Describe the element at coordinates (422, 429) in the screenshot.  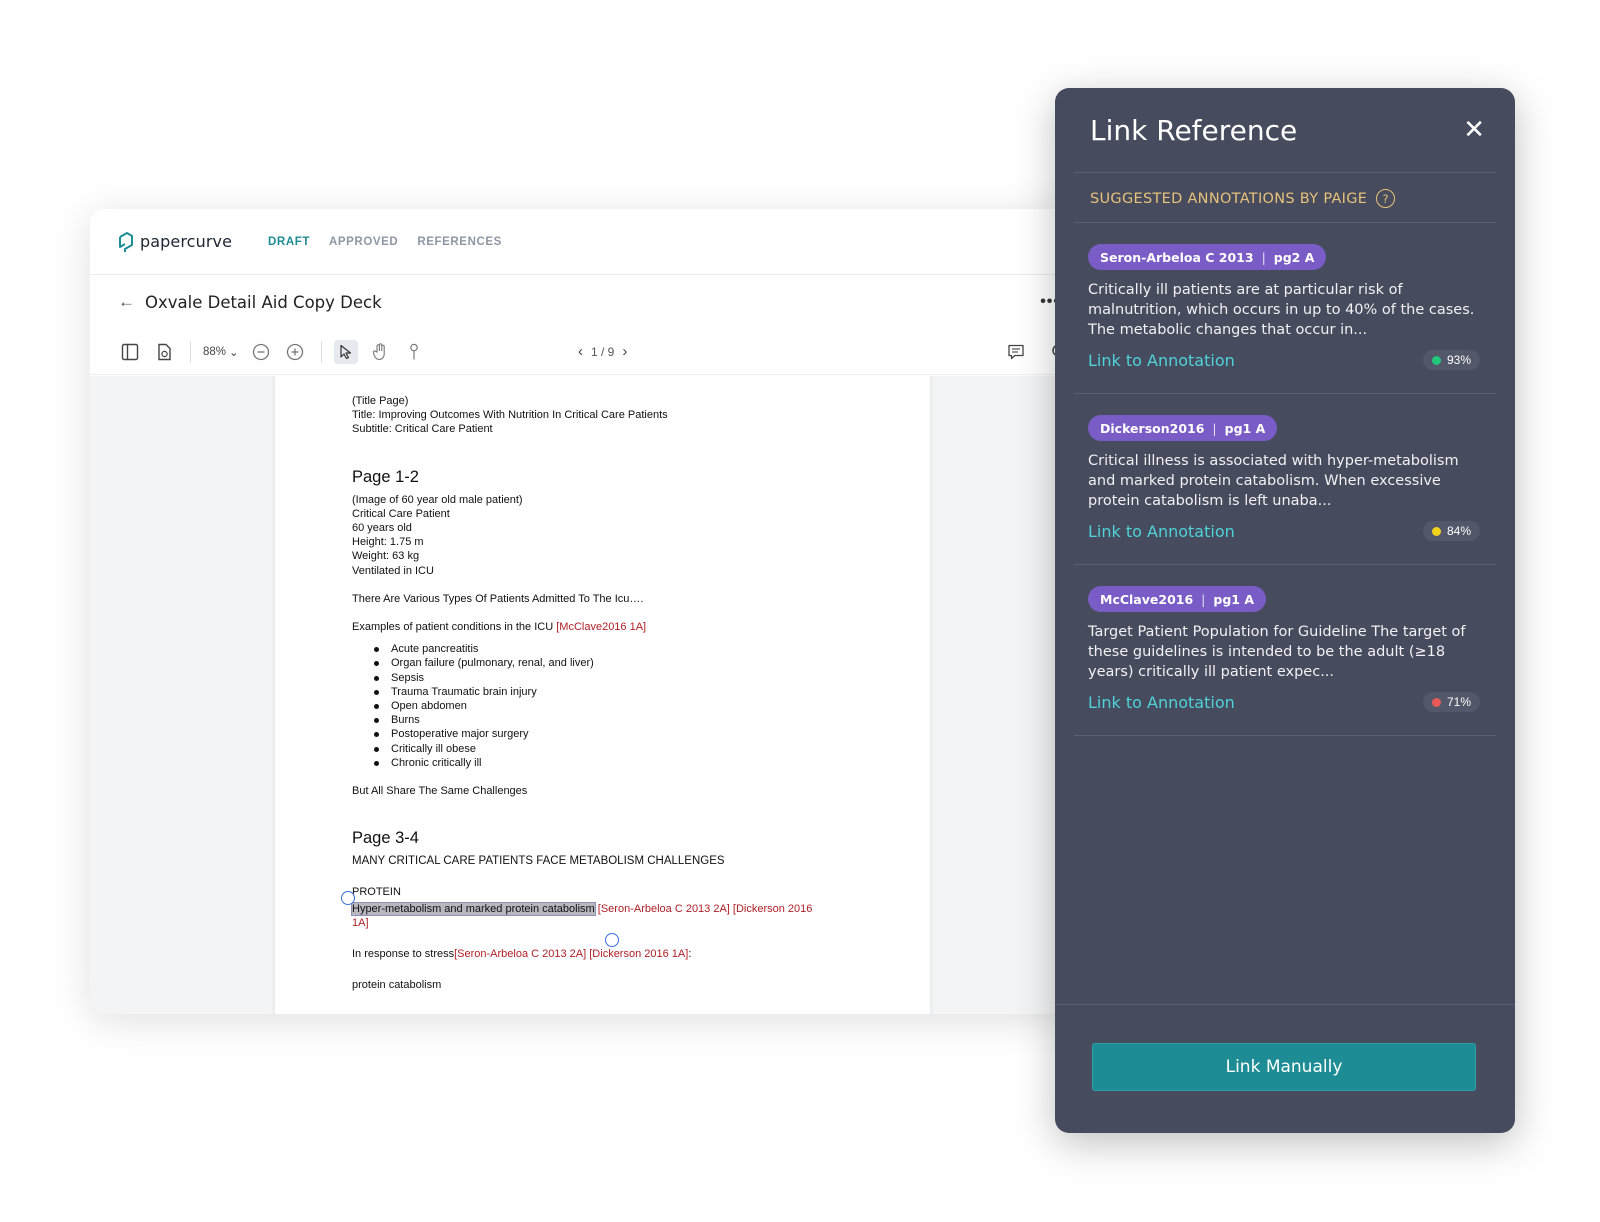
I see `subtitle-line: Subtitle: Critical Care Patient` at that location.